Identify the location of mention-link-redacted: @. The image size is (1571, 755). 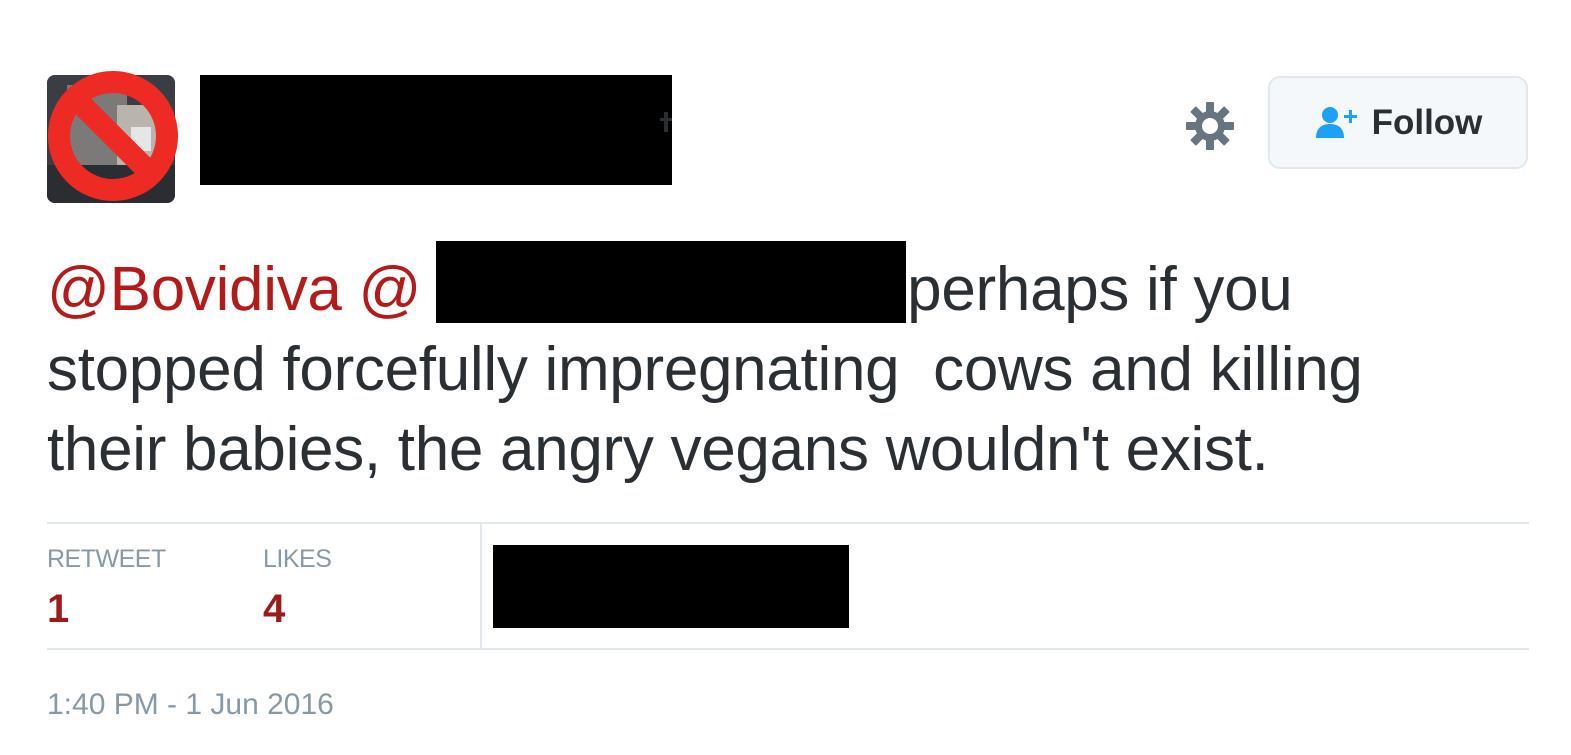
(390, 289).